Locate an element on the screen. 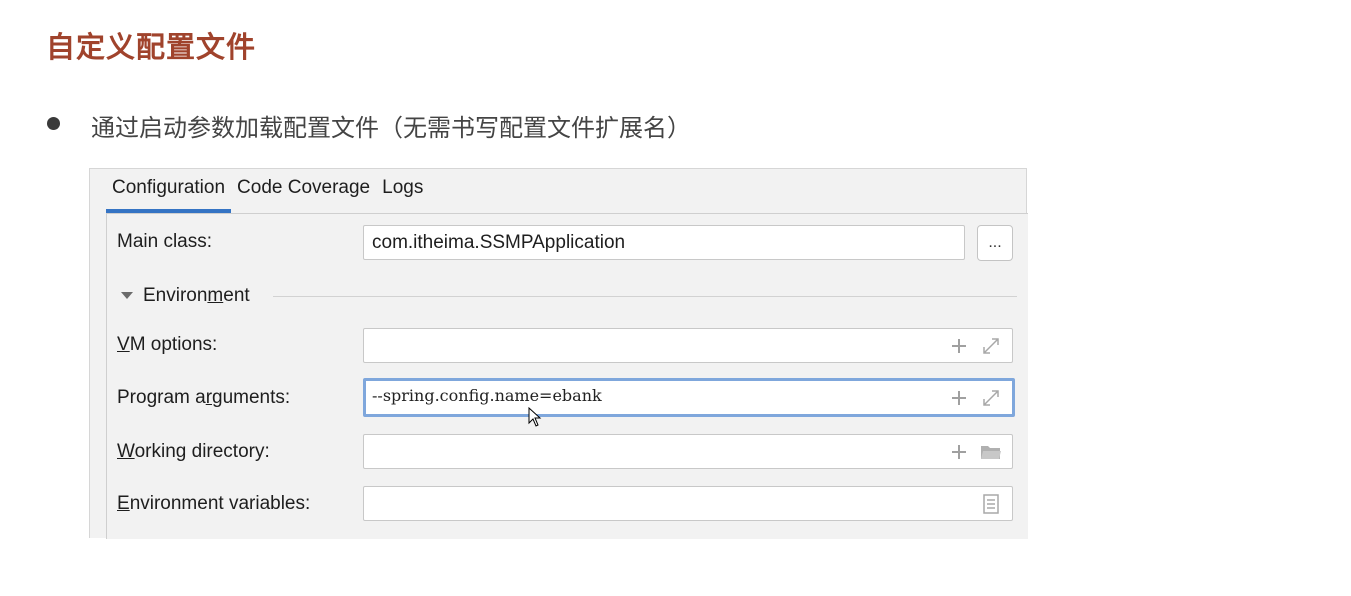  tab-bar: Configuration Code Coverage Logs is located at coordinates (558, 191).